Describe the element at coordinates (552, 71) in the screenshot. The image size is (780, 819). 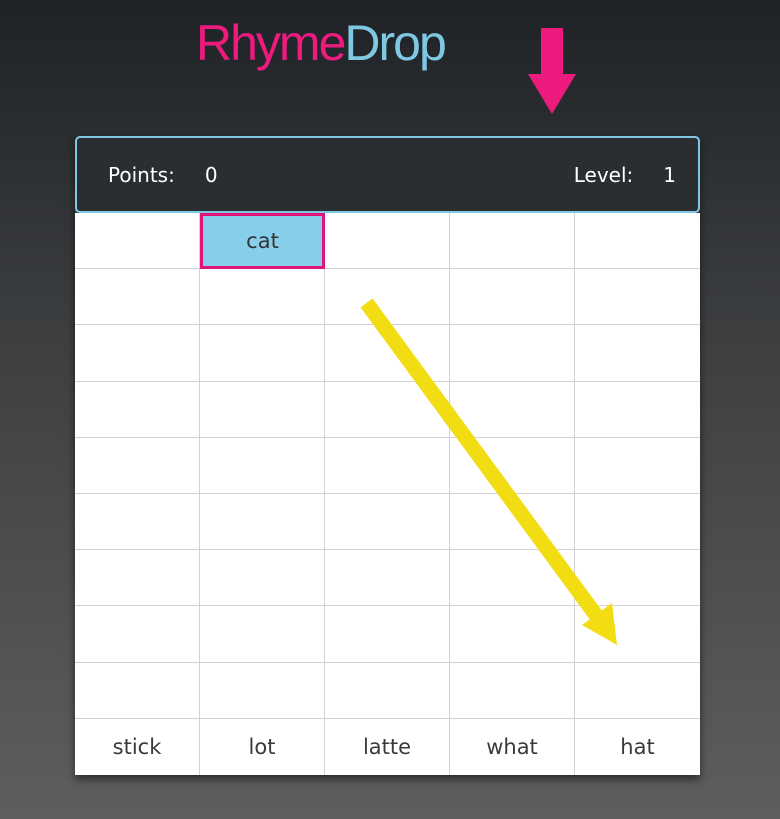
I see `drop-arrow-icon` at that location.